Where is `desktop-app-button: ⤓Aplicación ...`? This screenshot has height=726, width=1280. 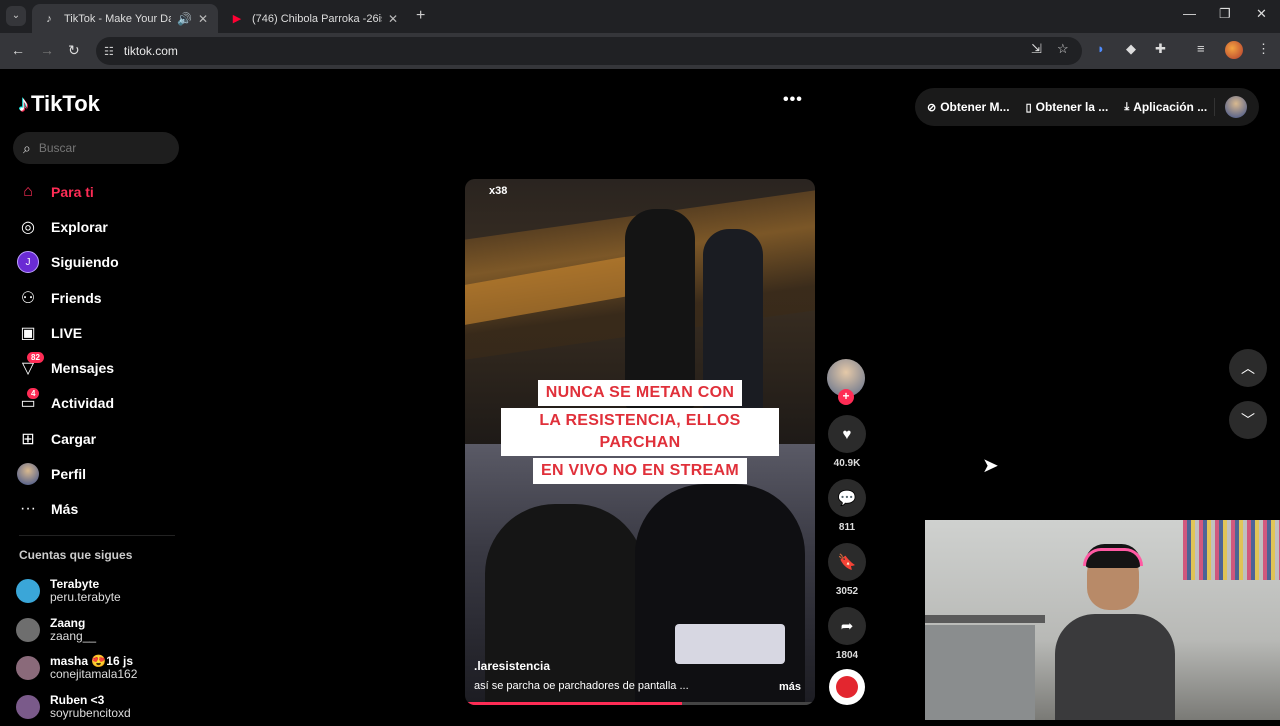
desktop-app-button: ⤓Aplicación ... is located at coordinates (1165, 107).